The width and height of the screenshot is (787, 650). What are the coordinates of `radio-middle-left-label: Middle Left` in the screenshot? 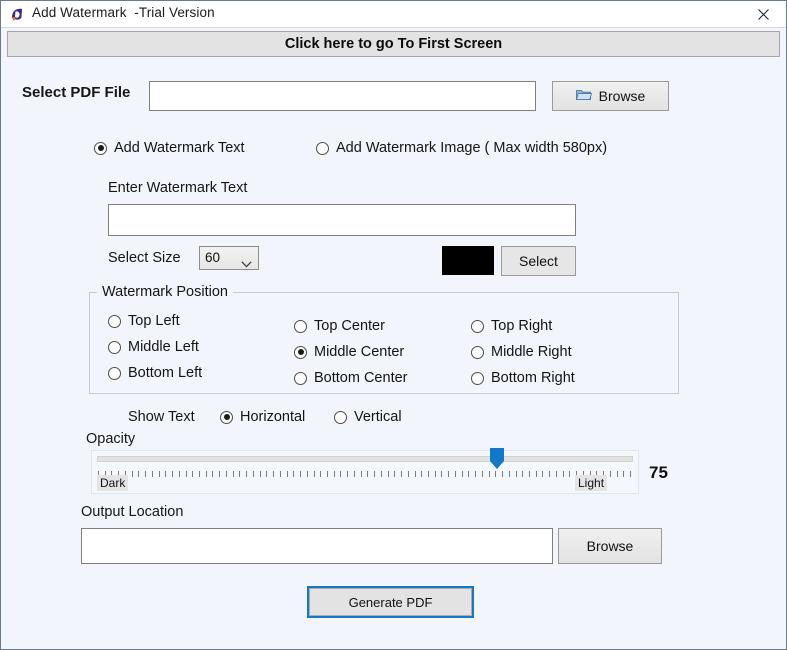 It's located at (163, 347).